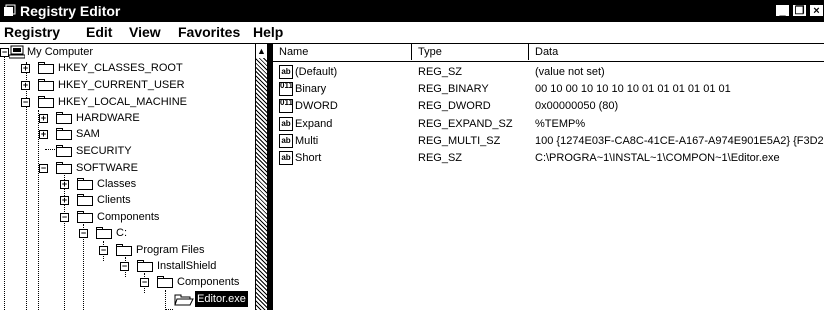 The height and width of the screenshot is (310, 824). I want to click on close-button: ×, so click(816, 10).